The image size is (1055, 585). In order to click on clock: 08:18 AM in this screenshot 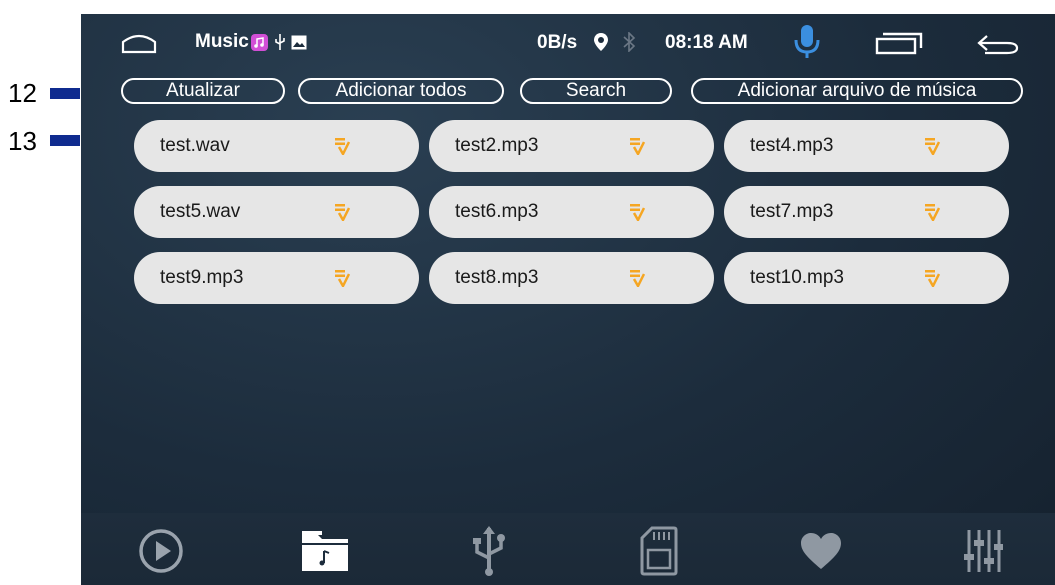, I will do `click(706, 43)`.